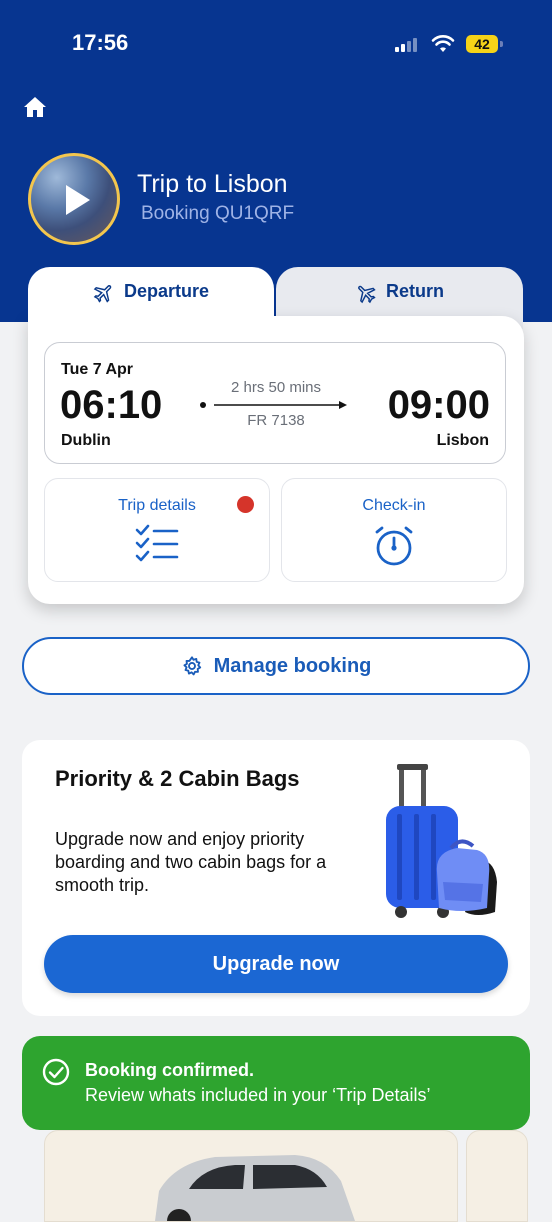 This screenshot has height=1222, width=552. What do you see at coordinates (497, 1176) in the screenshot?
I see `next-card-peek` at bounding box center [497, 1176].